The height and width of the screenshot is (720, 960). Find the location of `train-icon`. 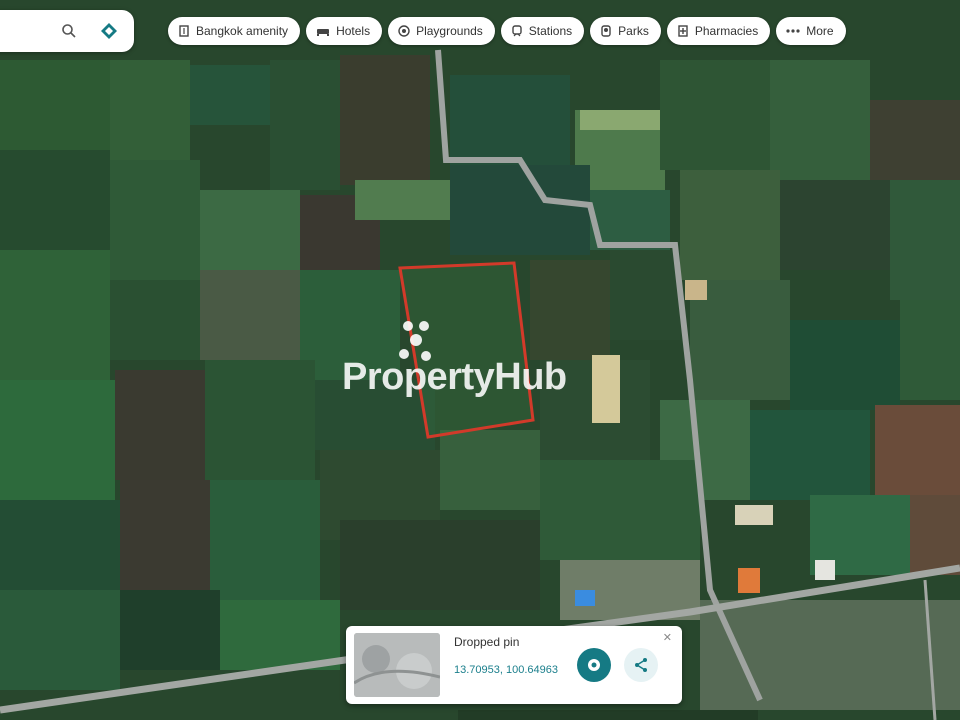

train-icon is located at coordinates (517, 31).